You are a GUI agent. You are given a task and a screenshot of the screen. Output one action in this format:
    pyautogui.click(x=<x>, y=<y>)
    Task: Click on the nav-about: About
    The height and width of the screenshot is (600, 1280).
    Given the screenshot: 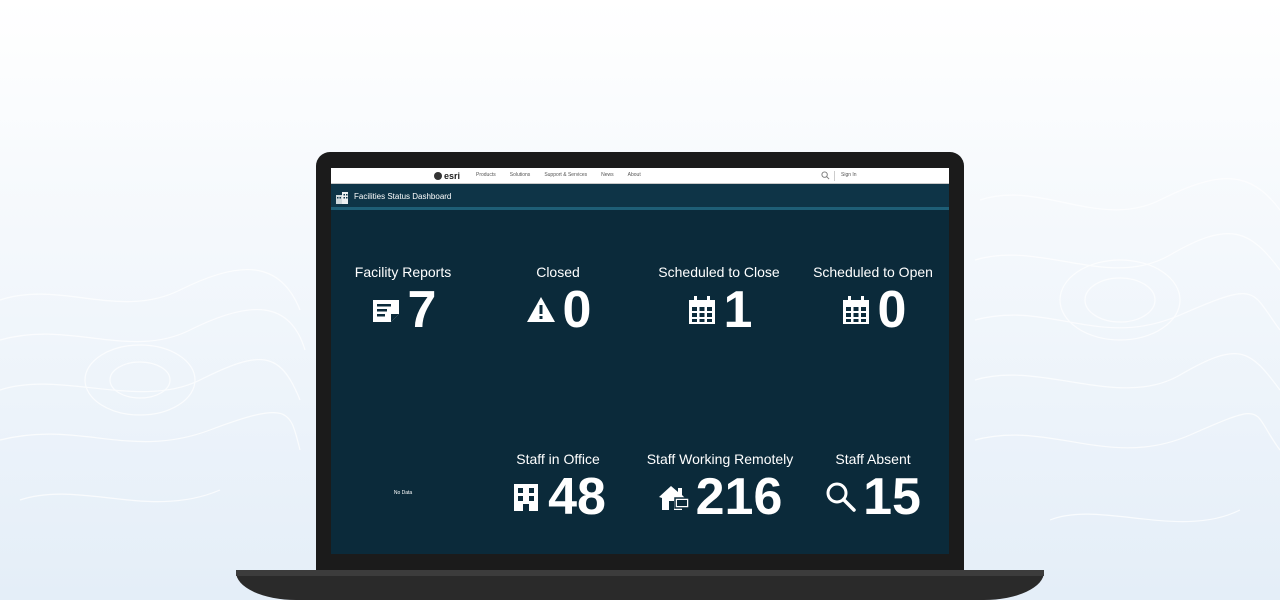 What is the action you would take?
    pyautogui.click(x=634, y=175)
    